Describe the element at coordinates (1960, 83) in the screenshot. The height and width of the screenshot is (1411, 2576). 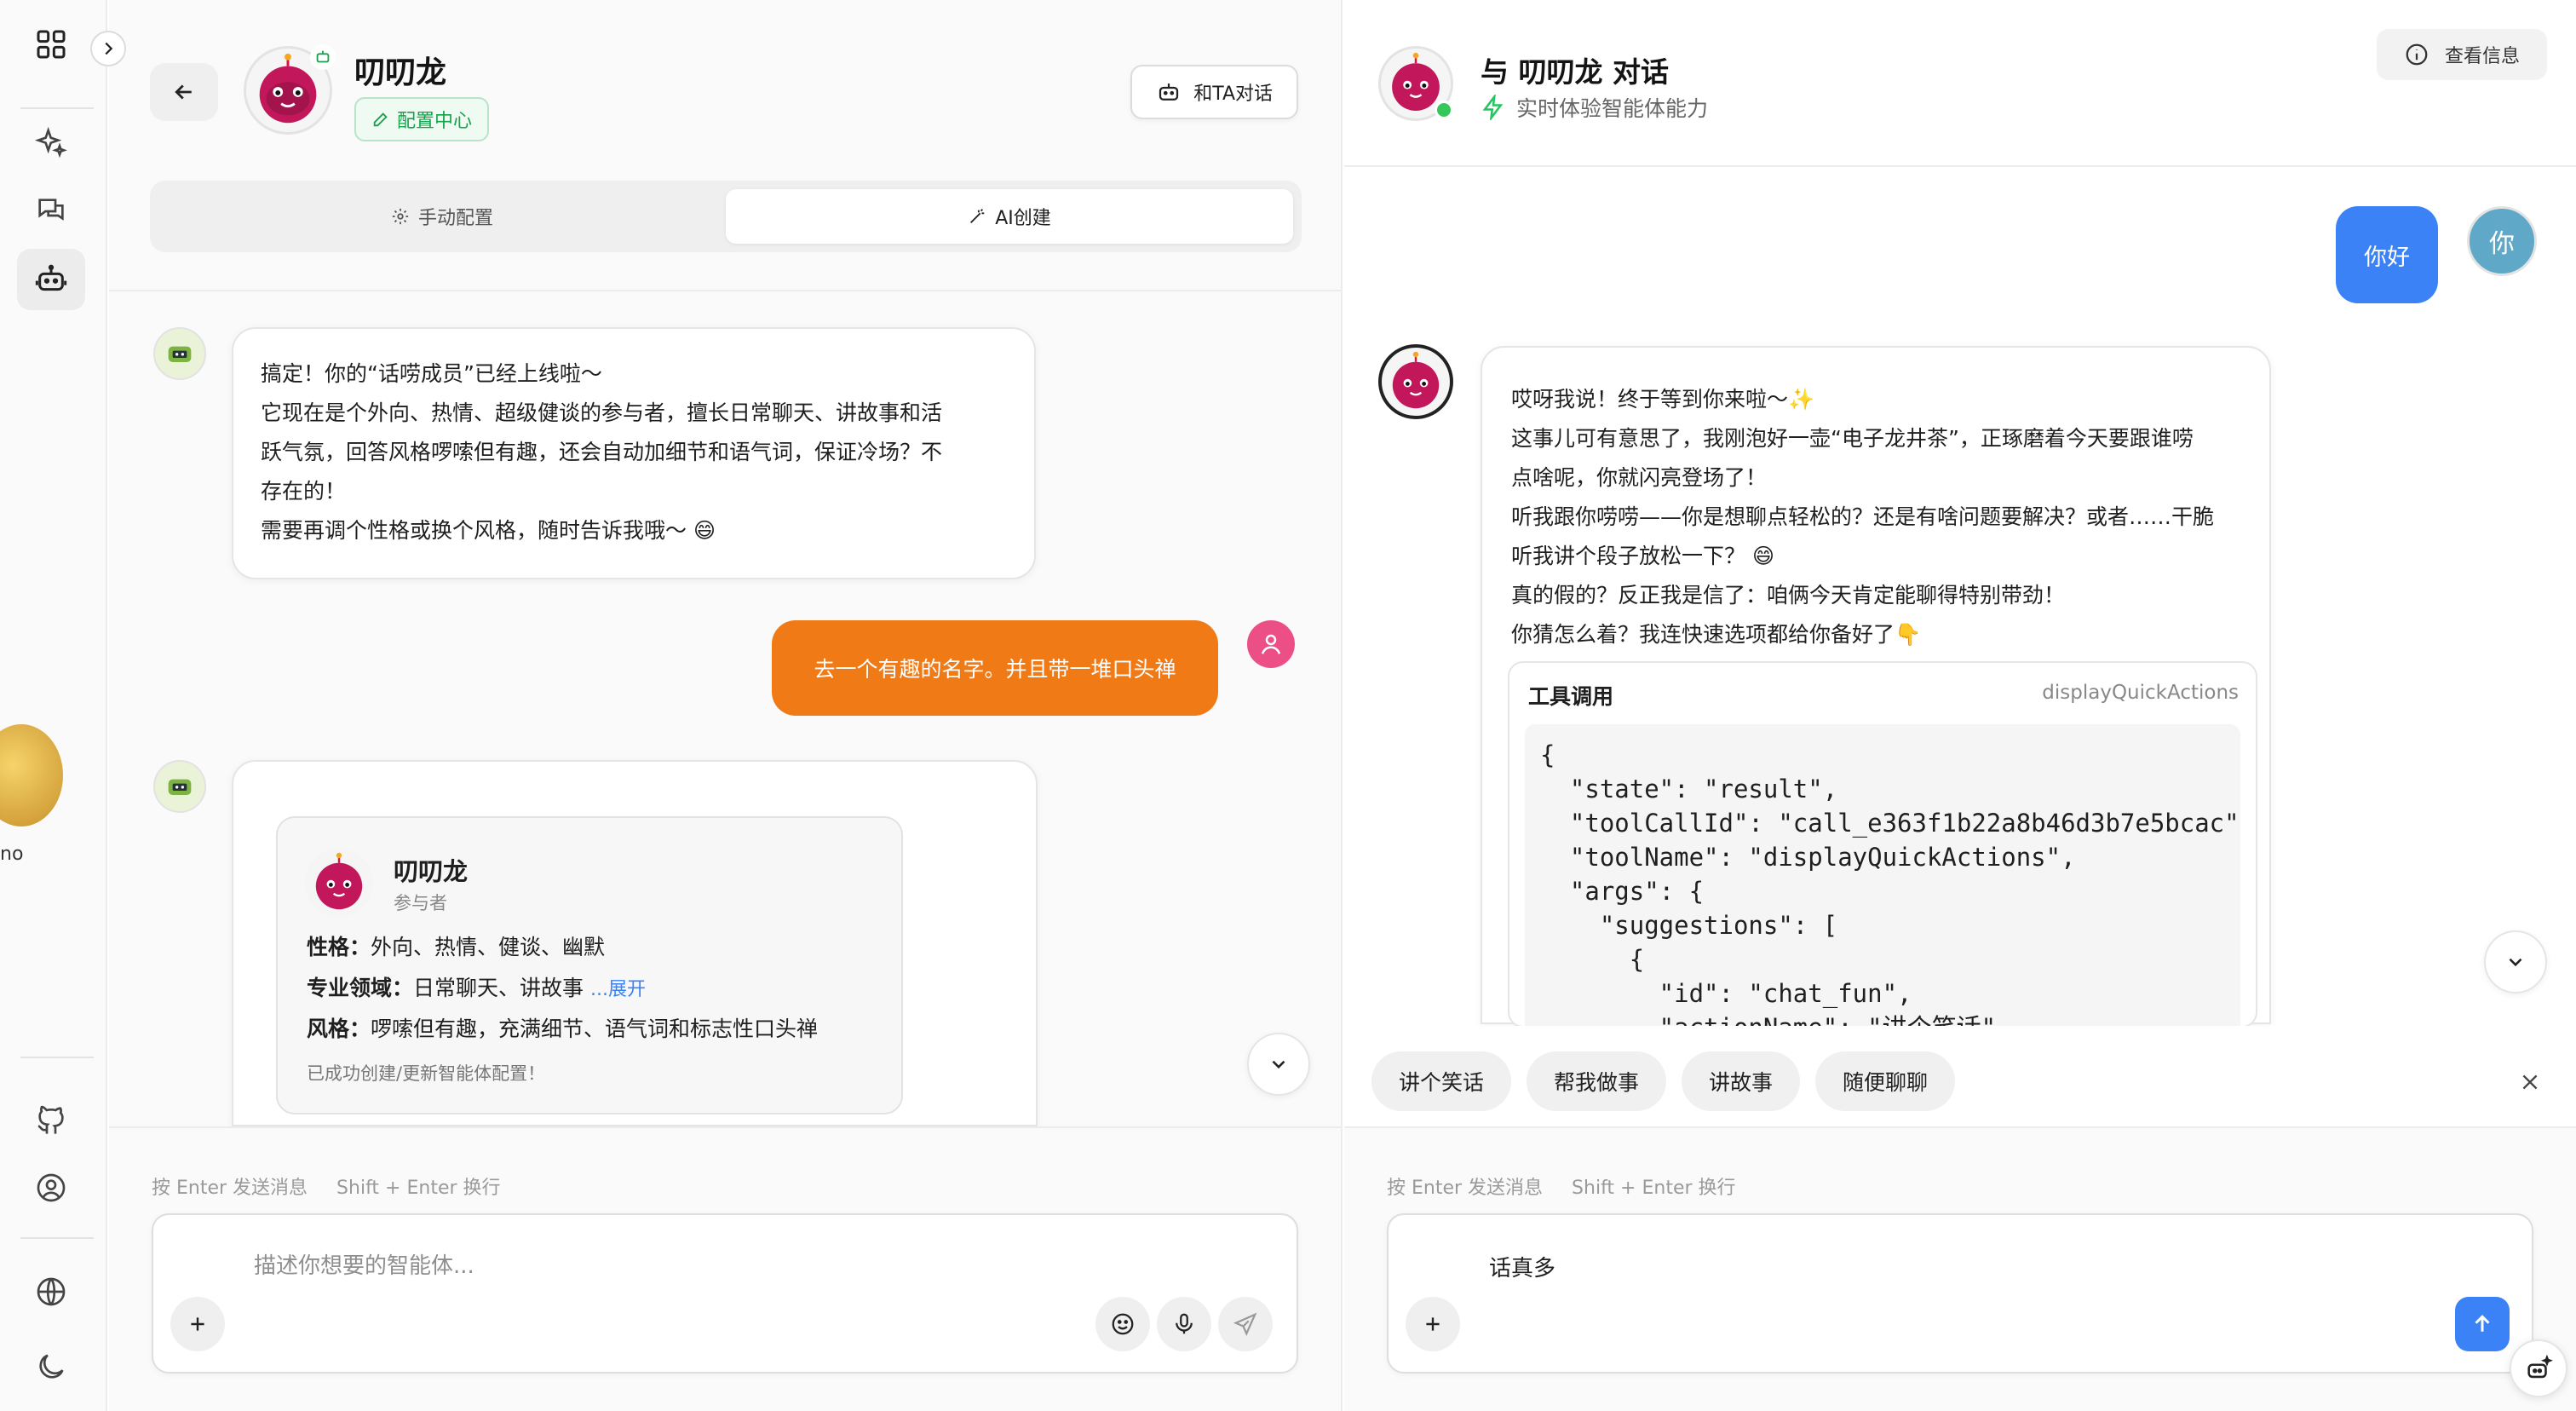
I see `chat-header: 与 叨叨龙 对话 实时体验智能体能力 查看信息` at that location.